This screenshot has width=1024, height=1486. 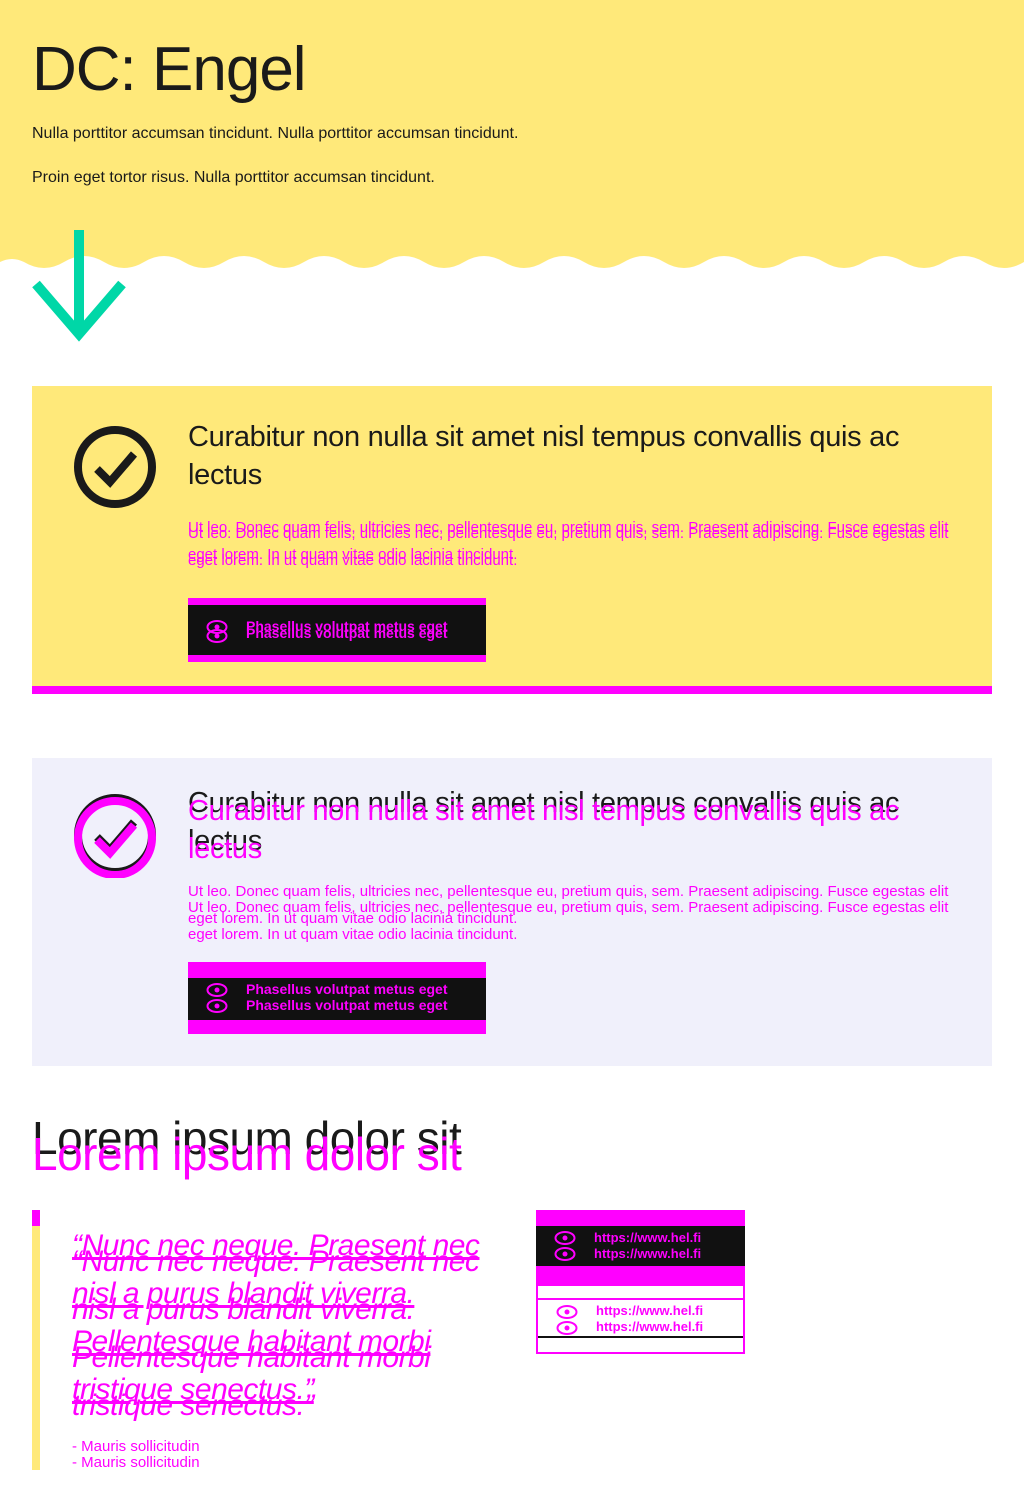 What do you see at coordinates (36, 1340) in the screenshot?
I see `quote-bar` at bounding box center [36, 1340].